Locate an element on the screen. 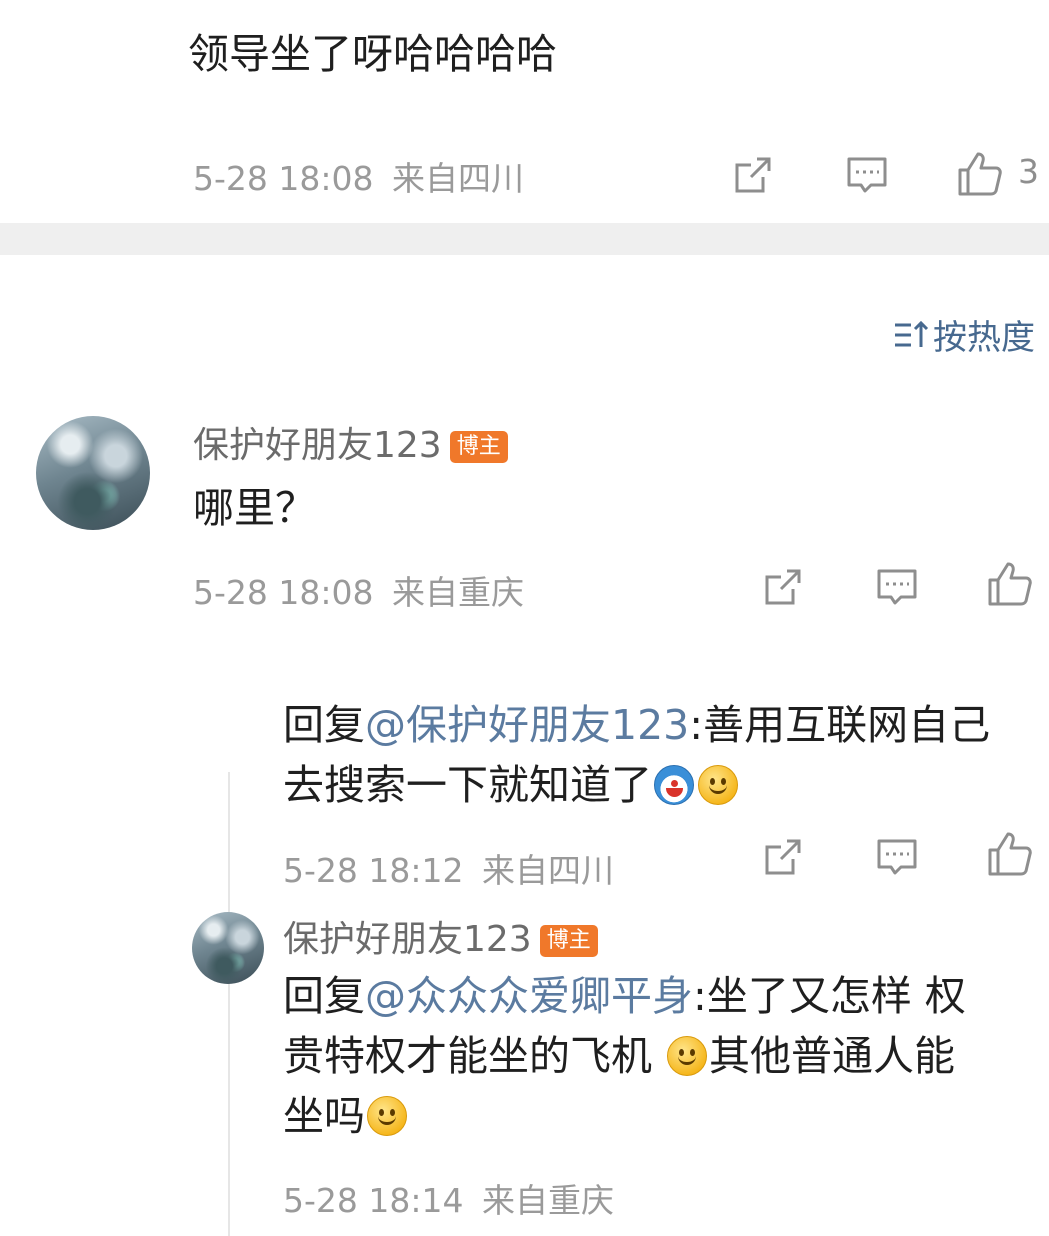  like-count: 3 is located at coordinates (1028, 171).